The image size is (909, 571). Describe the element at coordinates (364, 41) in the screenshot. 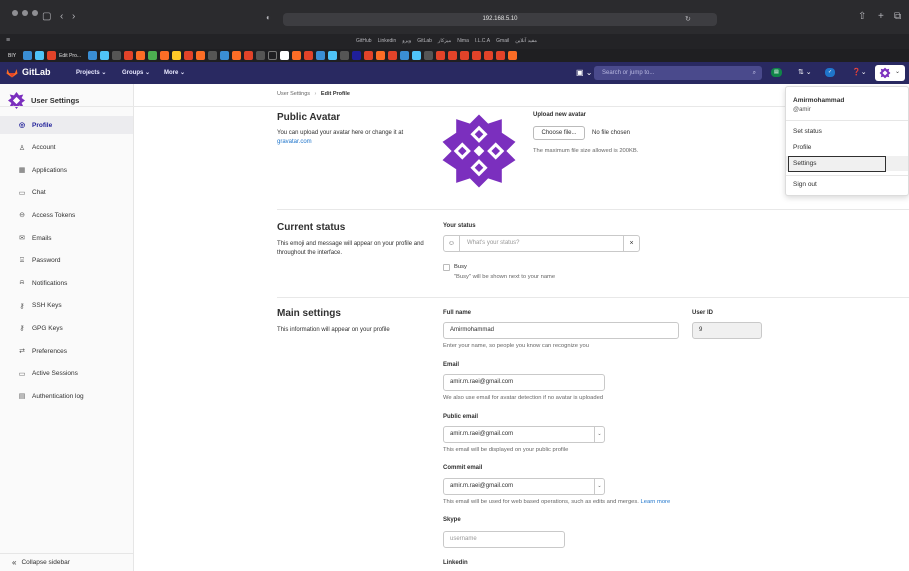

I see `favorite-link: GitHub` at that location.